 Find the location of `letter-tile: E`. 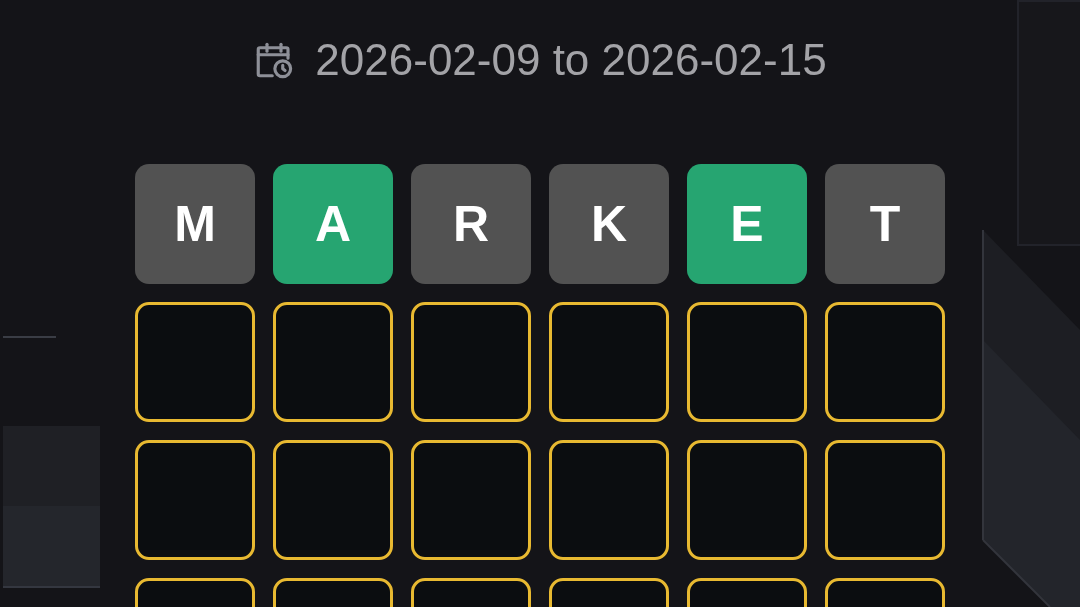

letter-tile: E is located at coordinates (747, 224).